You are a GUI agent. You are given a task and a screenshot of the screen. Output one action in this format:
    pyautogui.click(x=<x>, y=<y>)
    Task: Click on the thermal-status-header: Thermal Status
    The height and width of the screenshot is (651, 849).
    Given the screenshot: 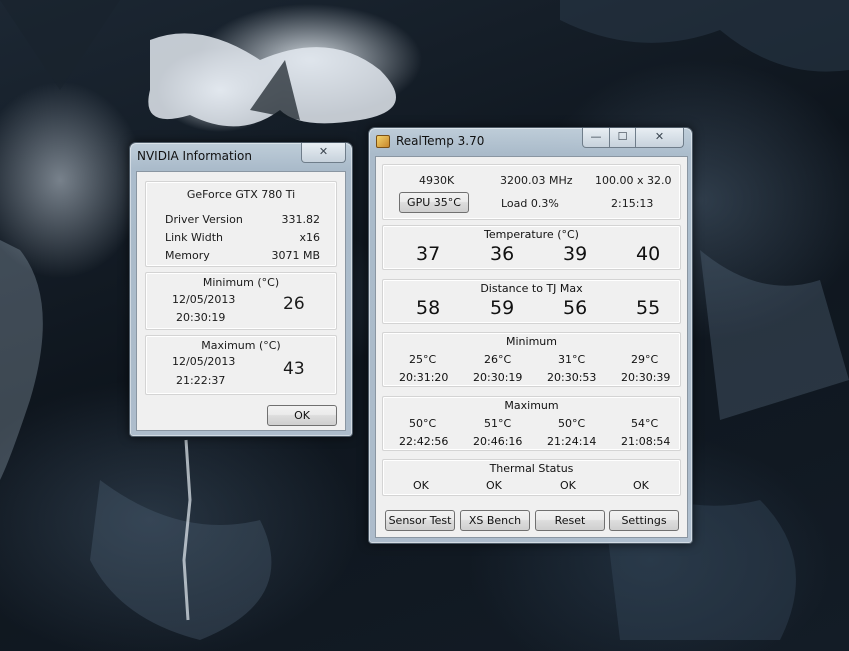 What is the action you would take?
    pyautogui.click(x=531, y=468)
    